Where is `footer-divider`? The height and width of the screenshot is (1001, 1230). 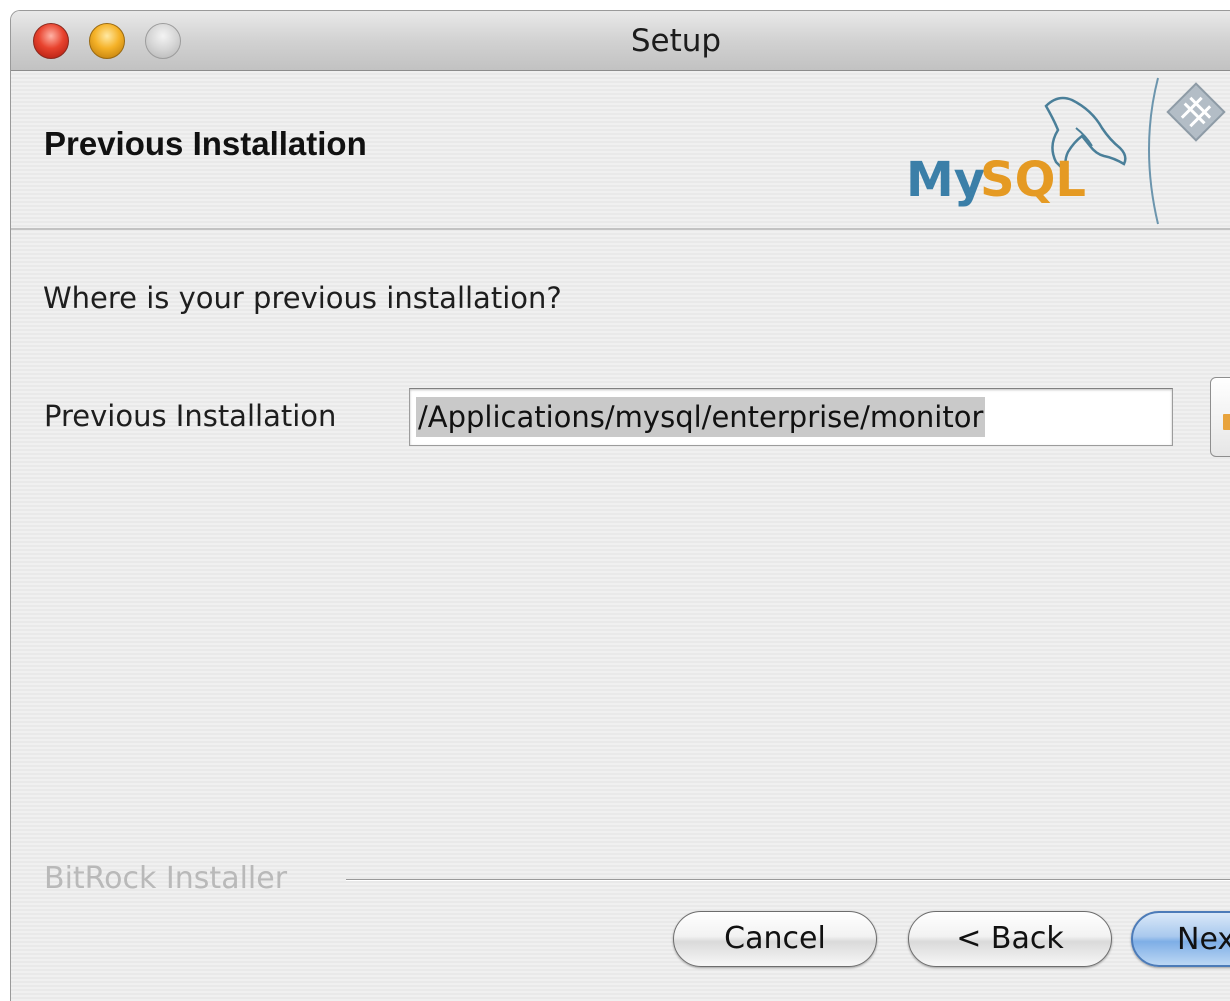
footer-divider is located at coordinates (788, 880).